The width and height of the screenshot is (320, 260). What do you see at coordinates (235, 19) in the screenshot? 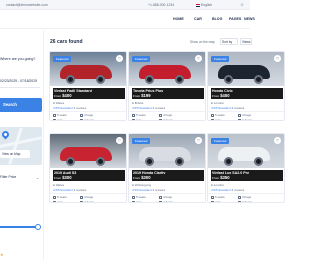
I see `nav-pages: PAGES` at bounding box center [235, 19].